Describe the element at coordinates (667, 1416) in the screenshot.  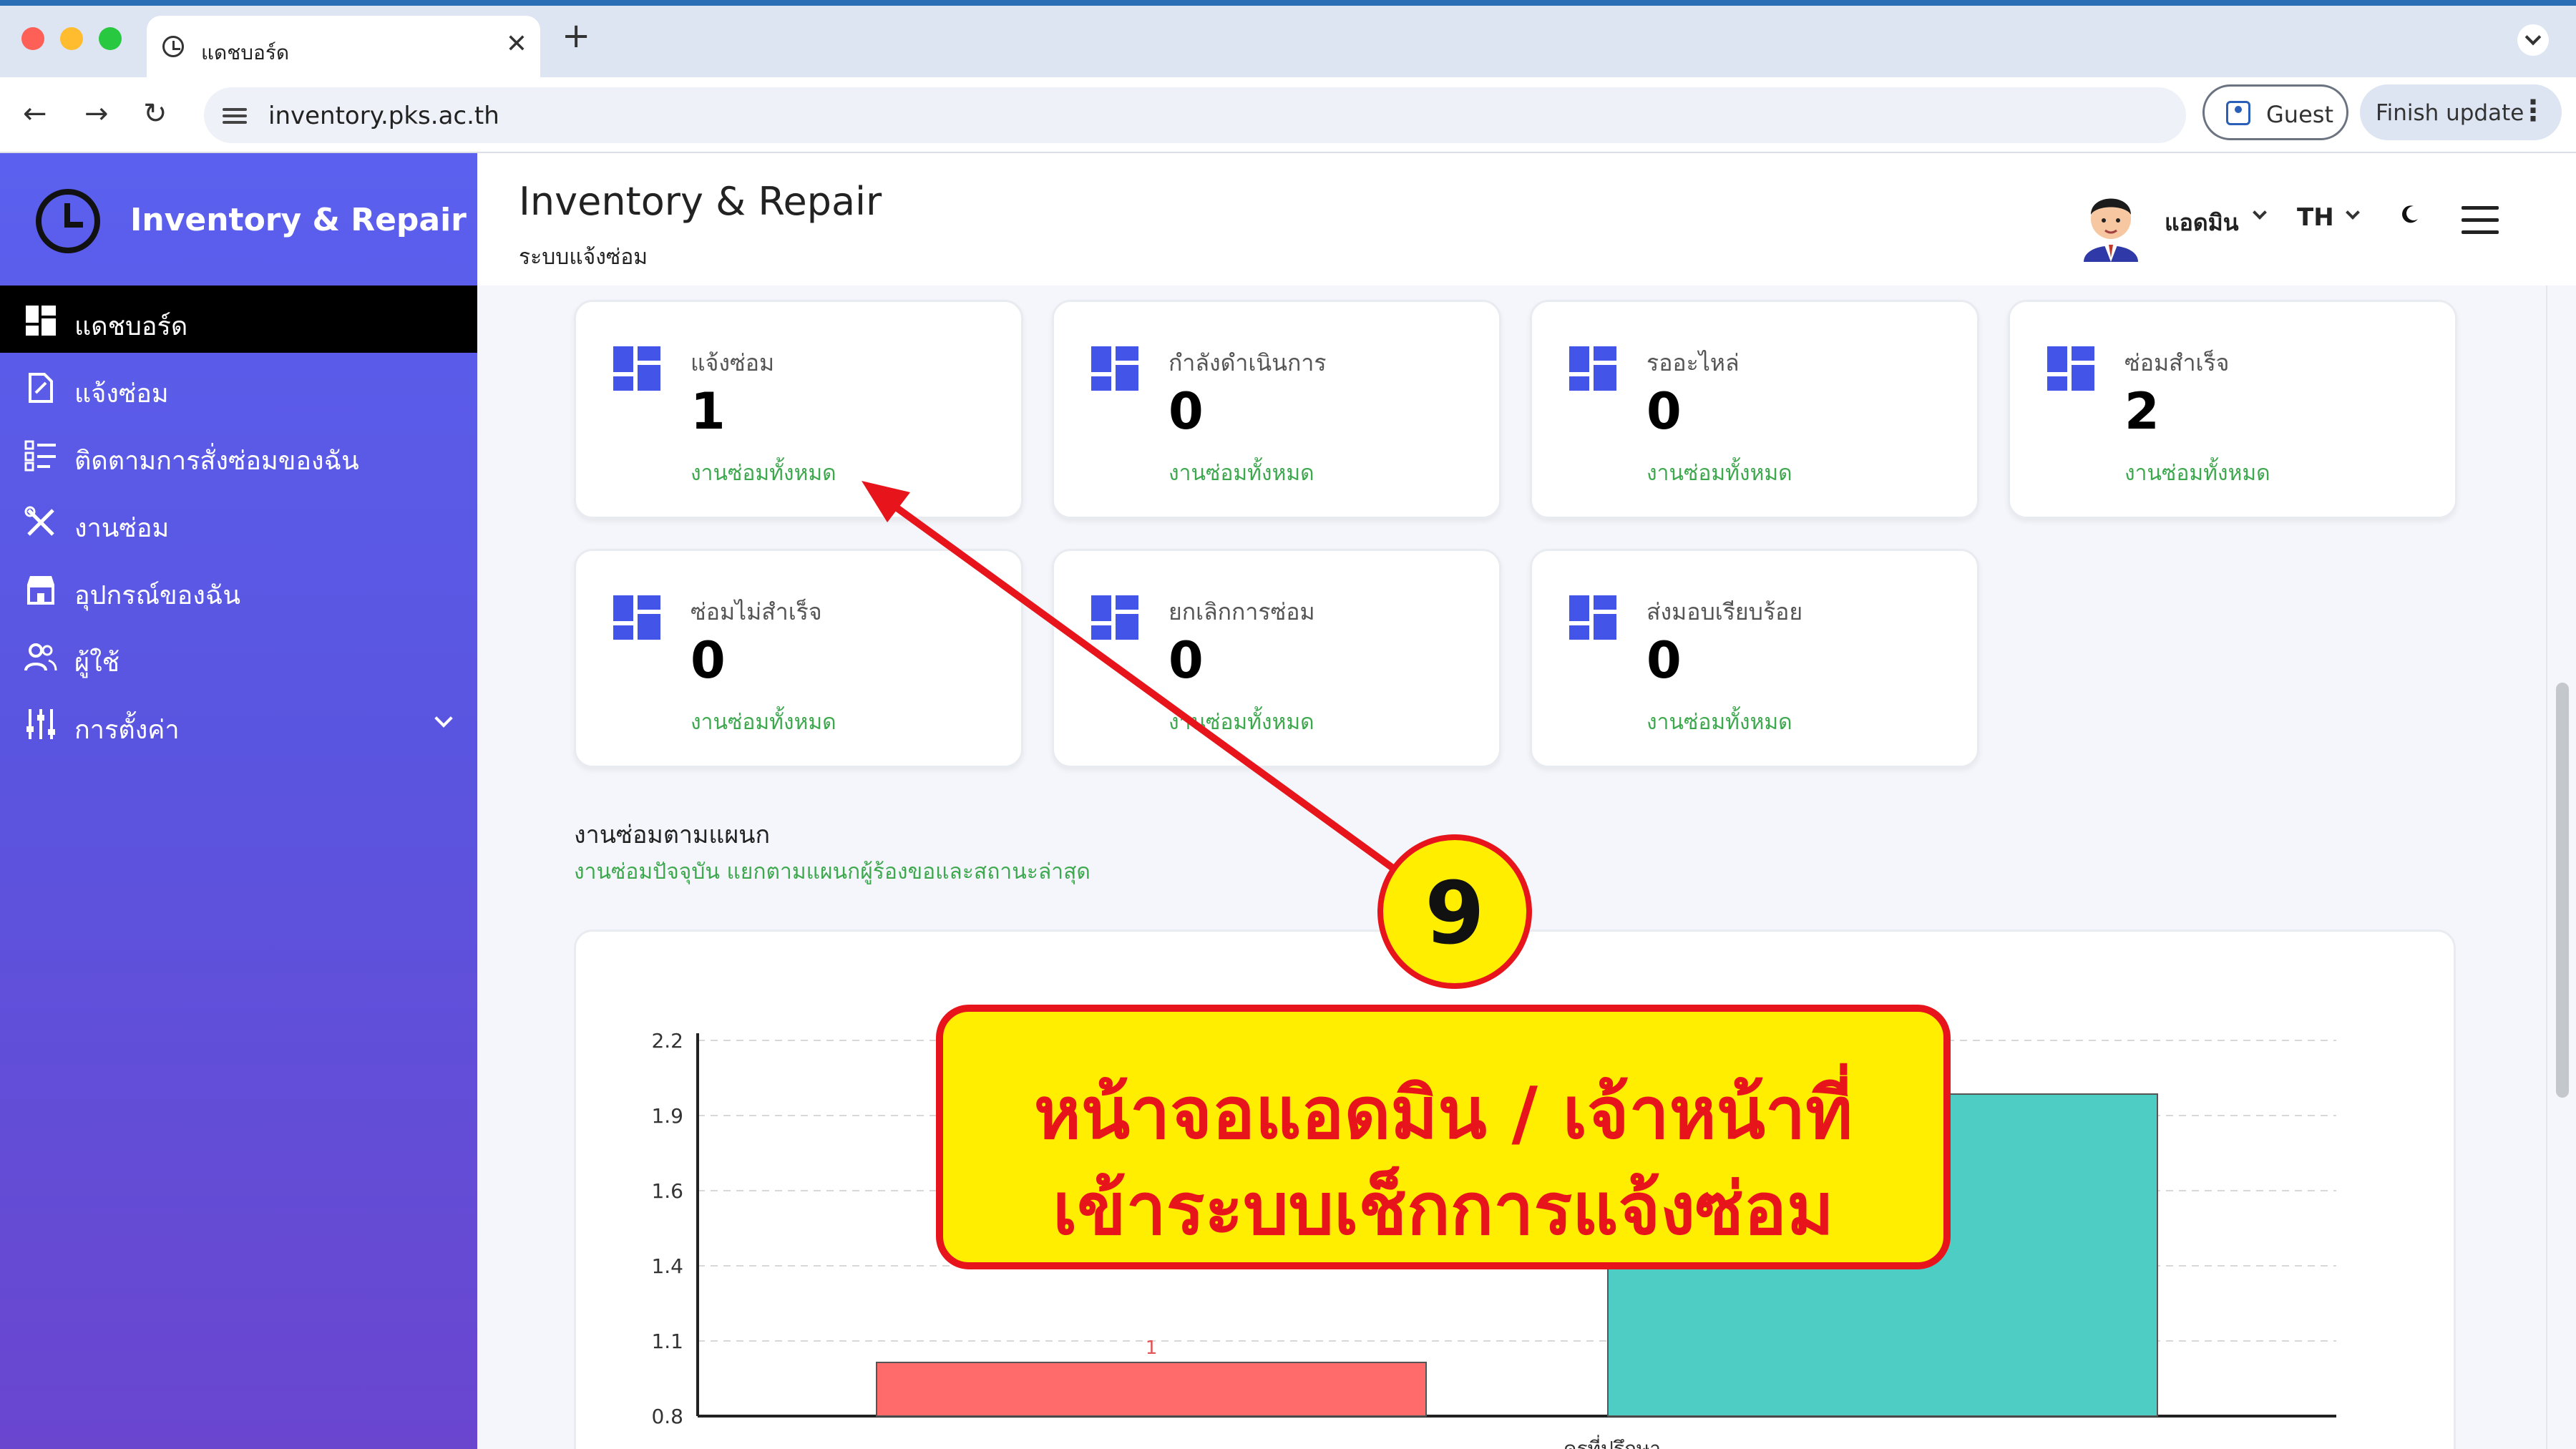
I see `y-tick-label: 0.8` at that location.